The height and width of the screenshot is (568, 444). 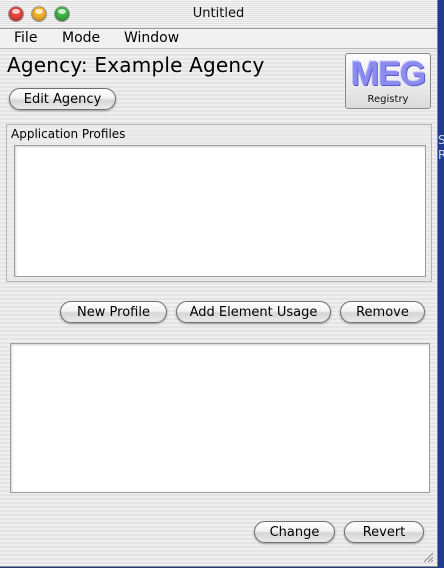 I want to click on menu-bar: File Mode Window, so click(x=218, y=39).